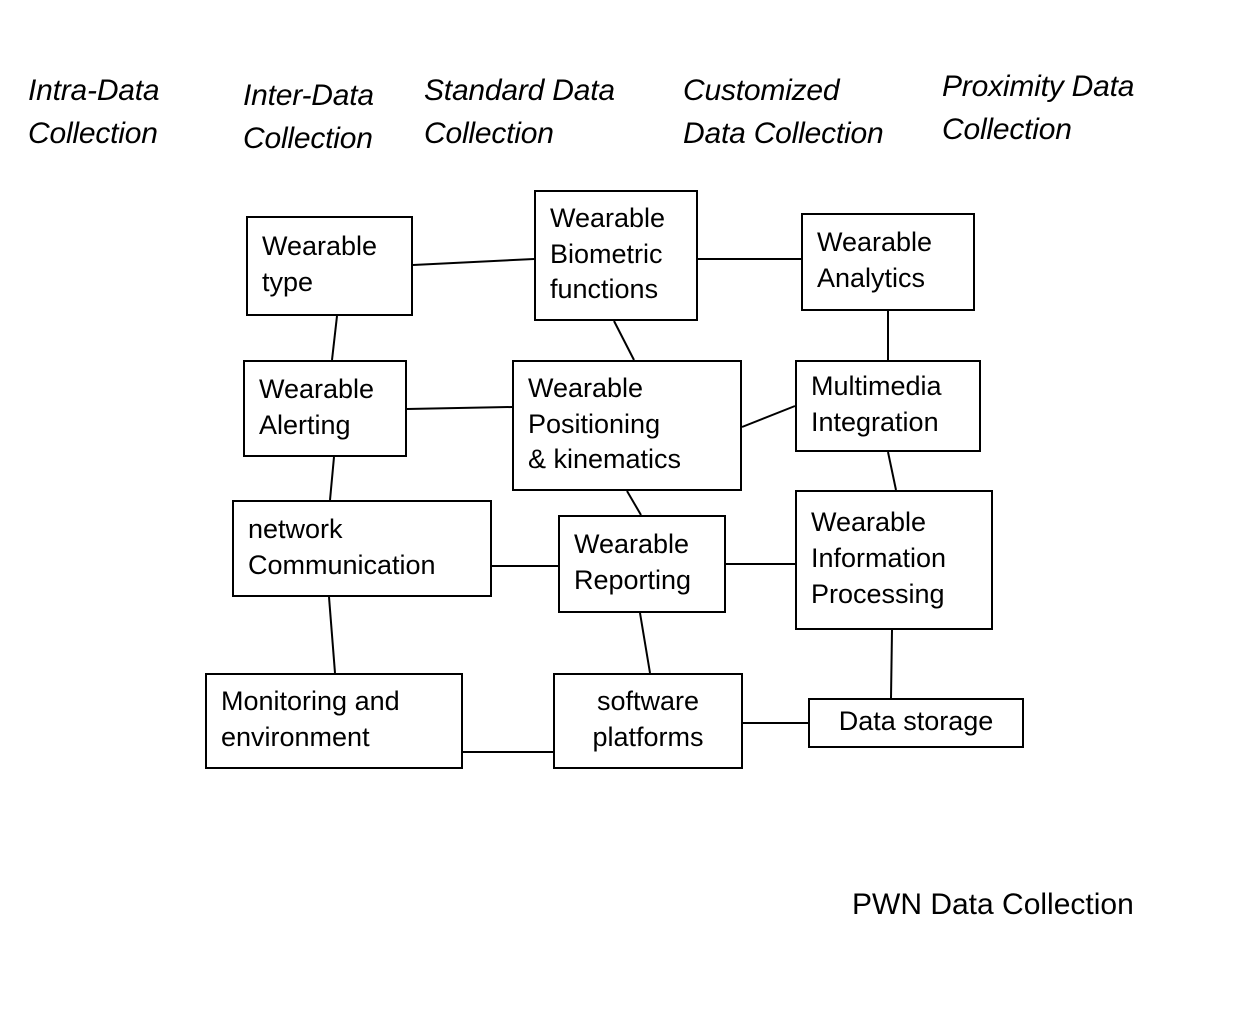  What do you see at coordinates (768, 416) in the screenshot?
I see `edge-wearable-positioning--multimedia-integration` at bounding box center [768, 416].